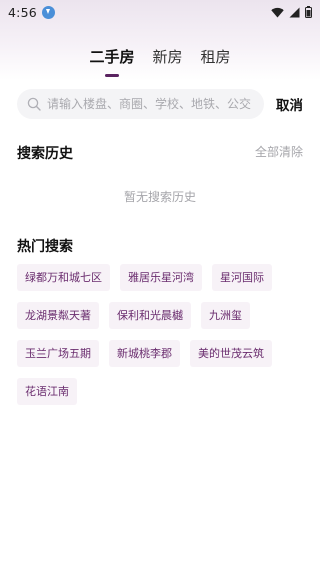 The image size is (320, 569). I want to click on search-icon, so click(34, 104).